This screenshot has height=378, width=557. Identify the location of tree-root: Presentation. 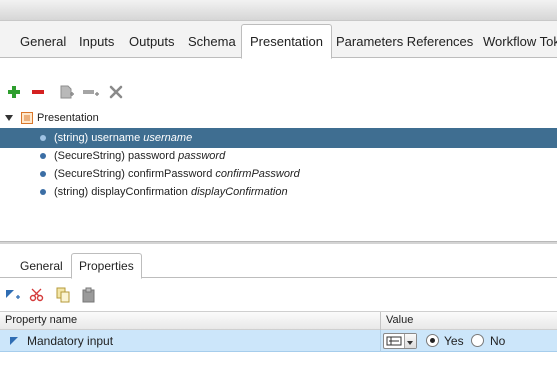
(51, 118).